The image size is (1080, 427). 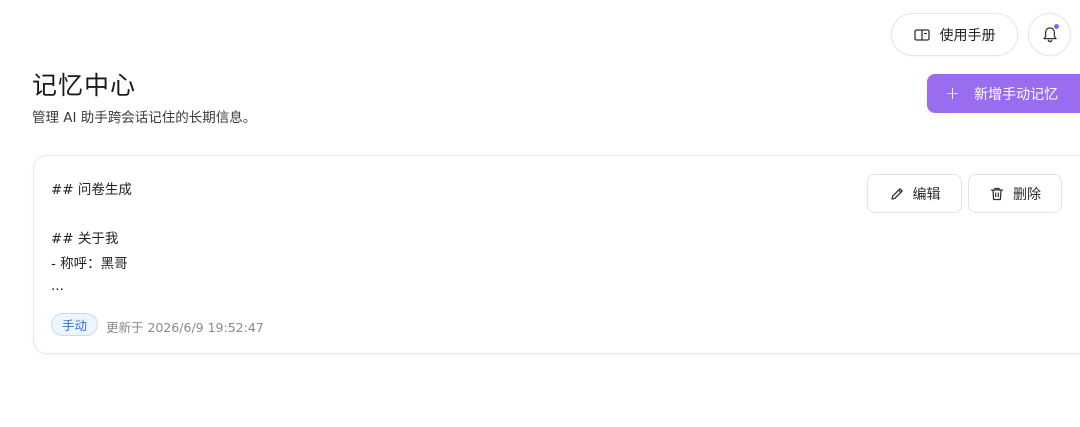 What do you see at coordinates (91, 190) in the screenshot?
I see `memory-content-line: ## 问卷生成` at bounding box center [91, 190].